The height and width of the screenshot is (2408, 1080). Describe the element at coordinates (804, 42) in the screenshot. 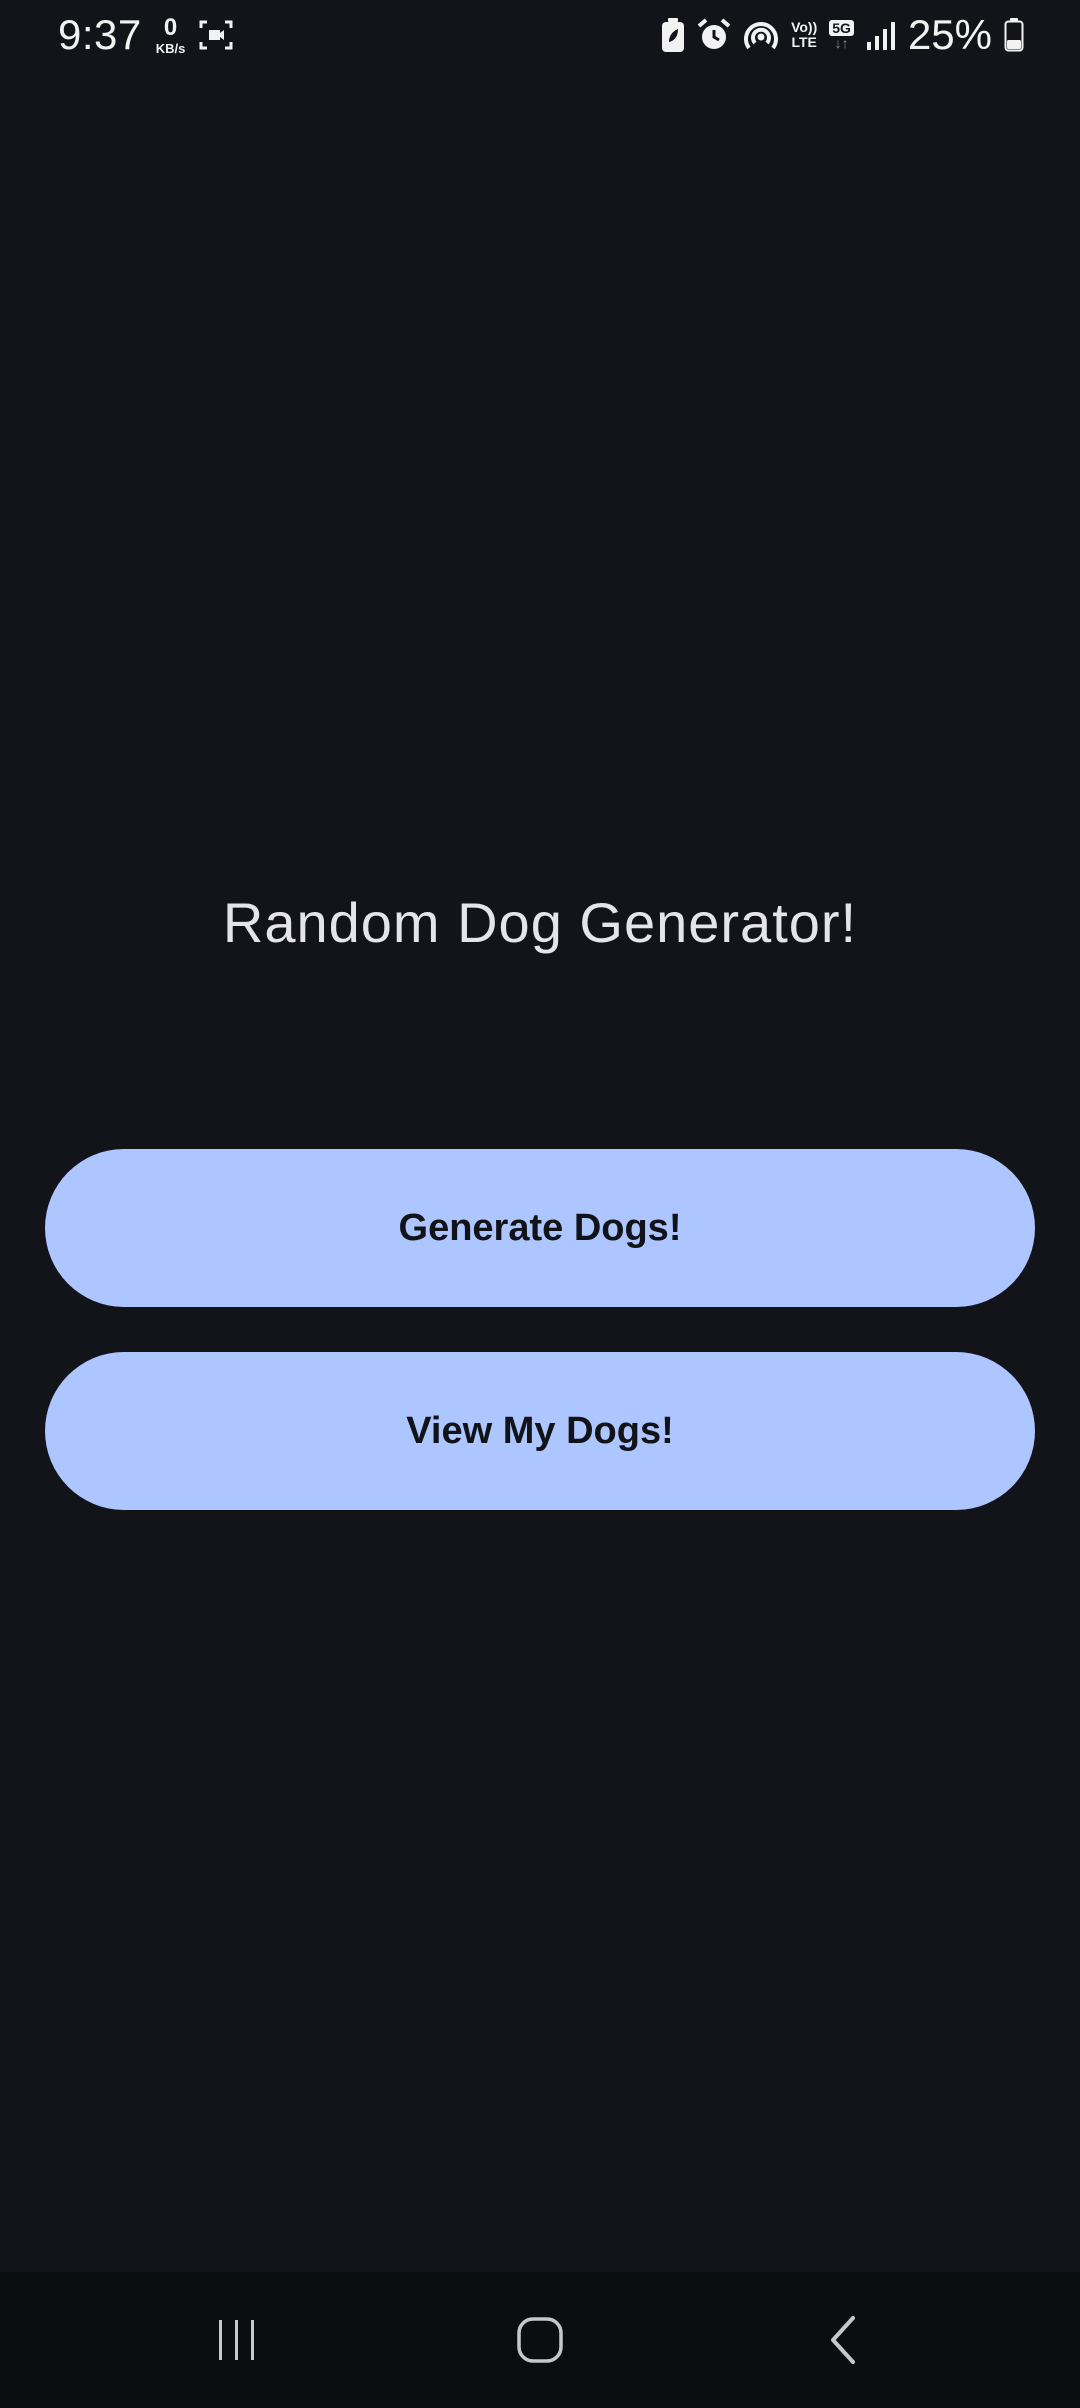

I see `volte-label-bottom: LTE` at that location.